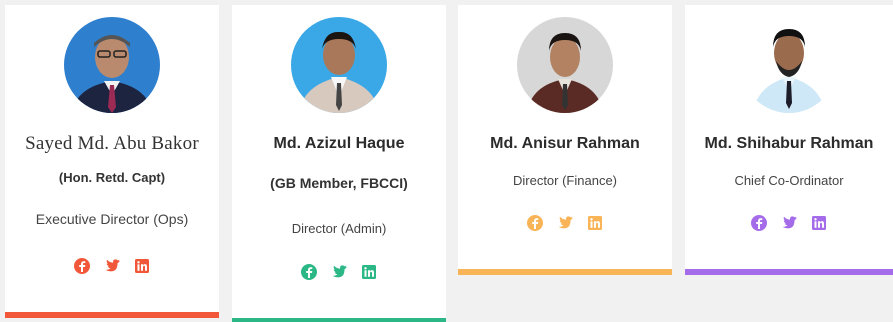  Describe the element at coordinates (565, 143) in the screenshot. I see `member-name: Md. Anisur Rahman` at that location.